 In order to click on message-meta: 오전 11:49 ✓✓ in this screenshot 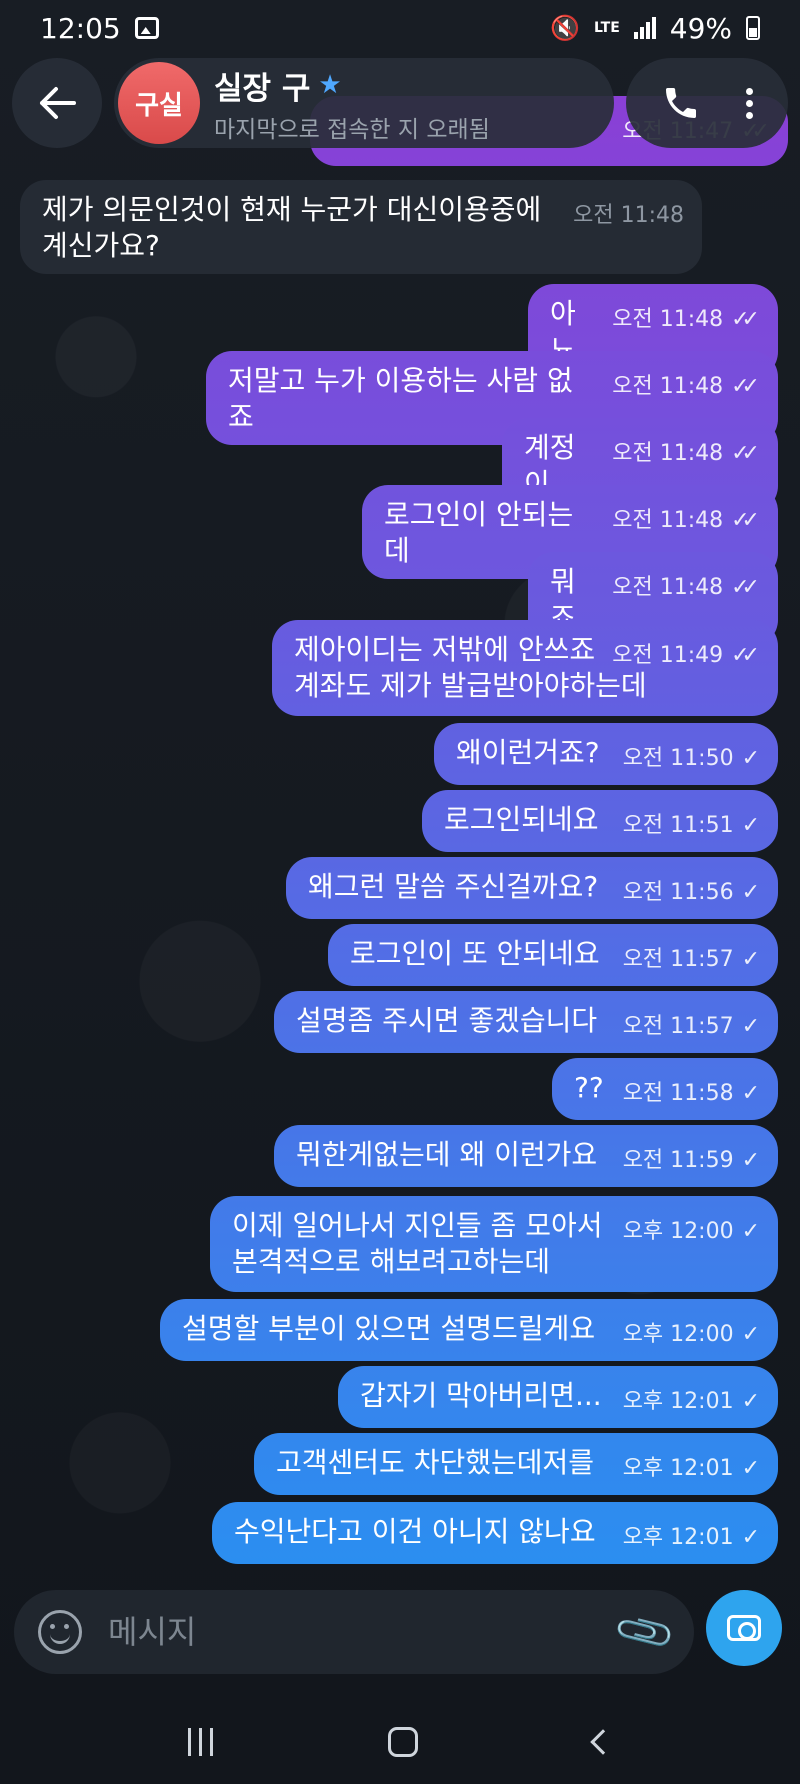, I will do `click(686, 656)`.